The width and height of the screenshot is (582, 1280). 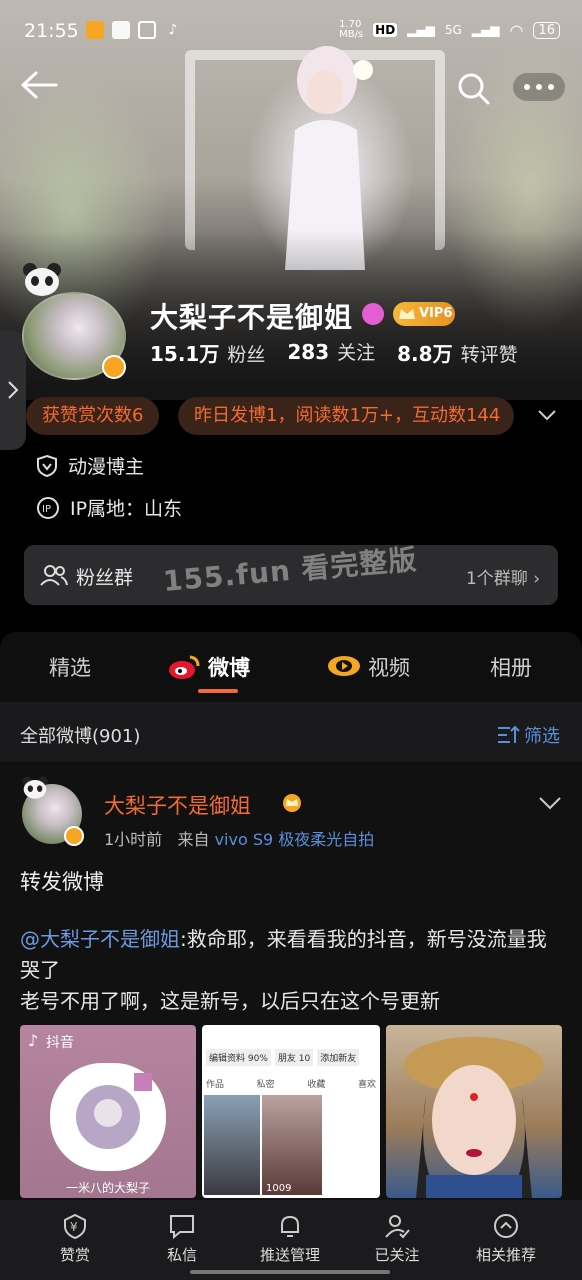 I want to click on tag-row: 动漫博主, so click(x=90, y=465).